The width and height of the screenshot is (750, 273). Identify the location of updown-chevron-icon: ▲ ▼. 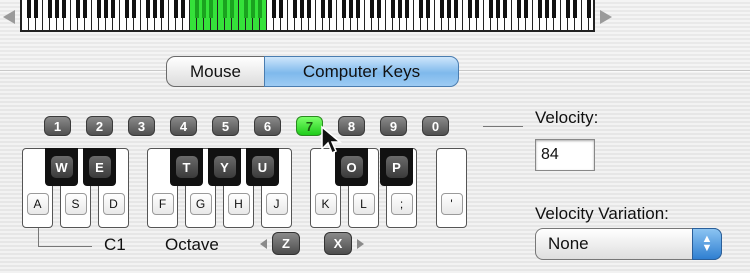
(707, 244).